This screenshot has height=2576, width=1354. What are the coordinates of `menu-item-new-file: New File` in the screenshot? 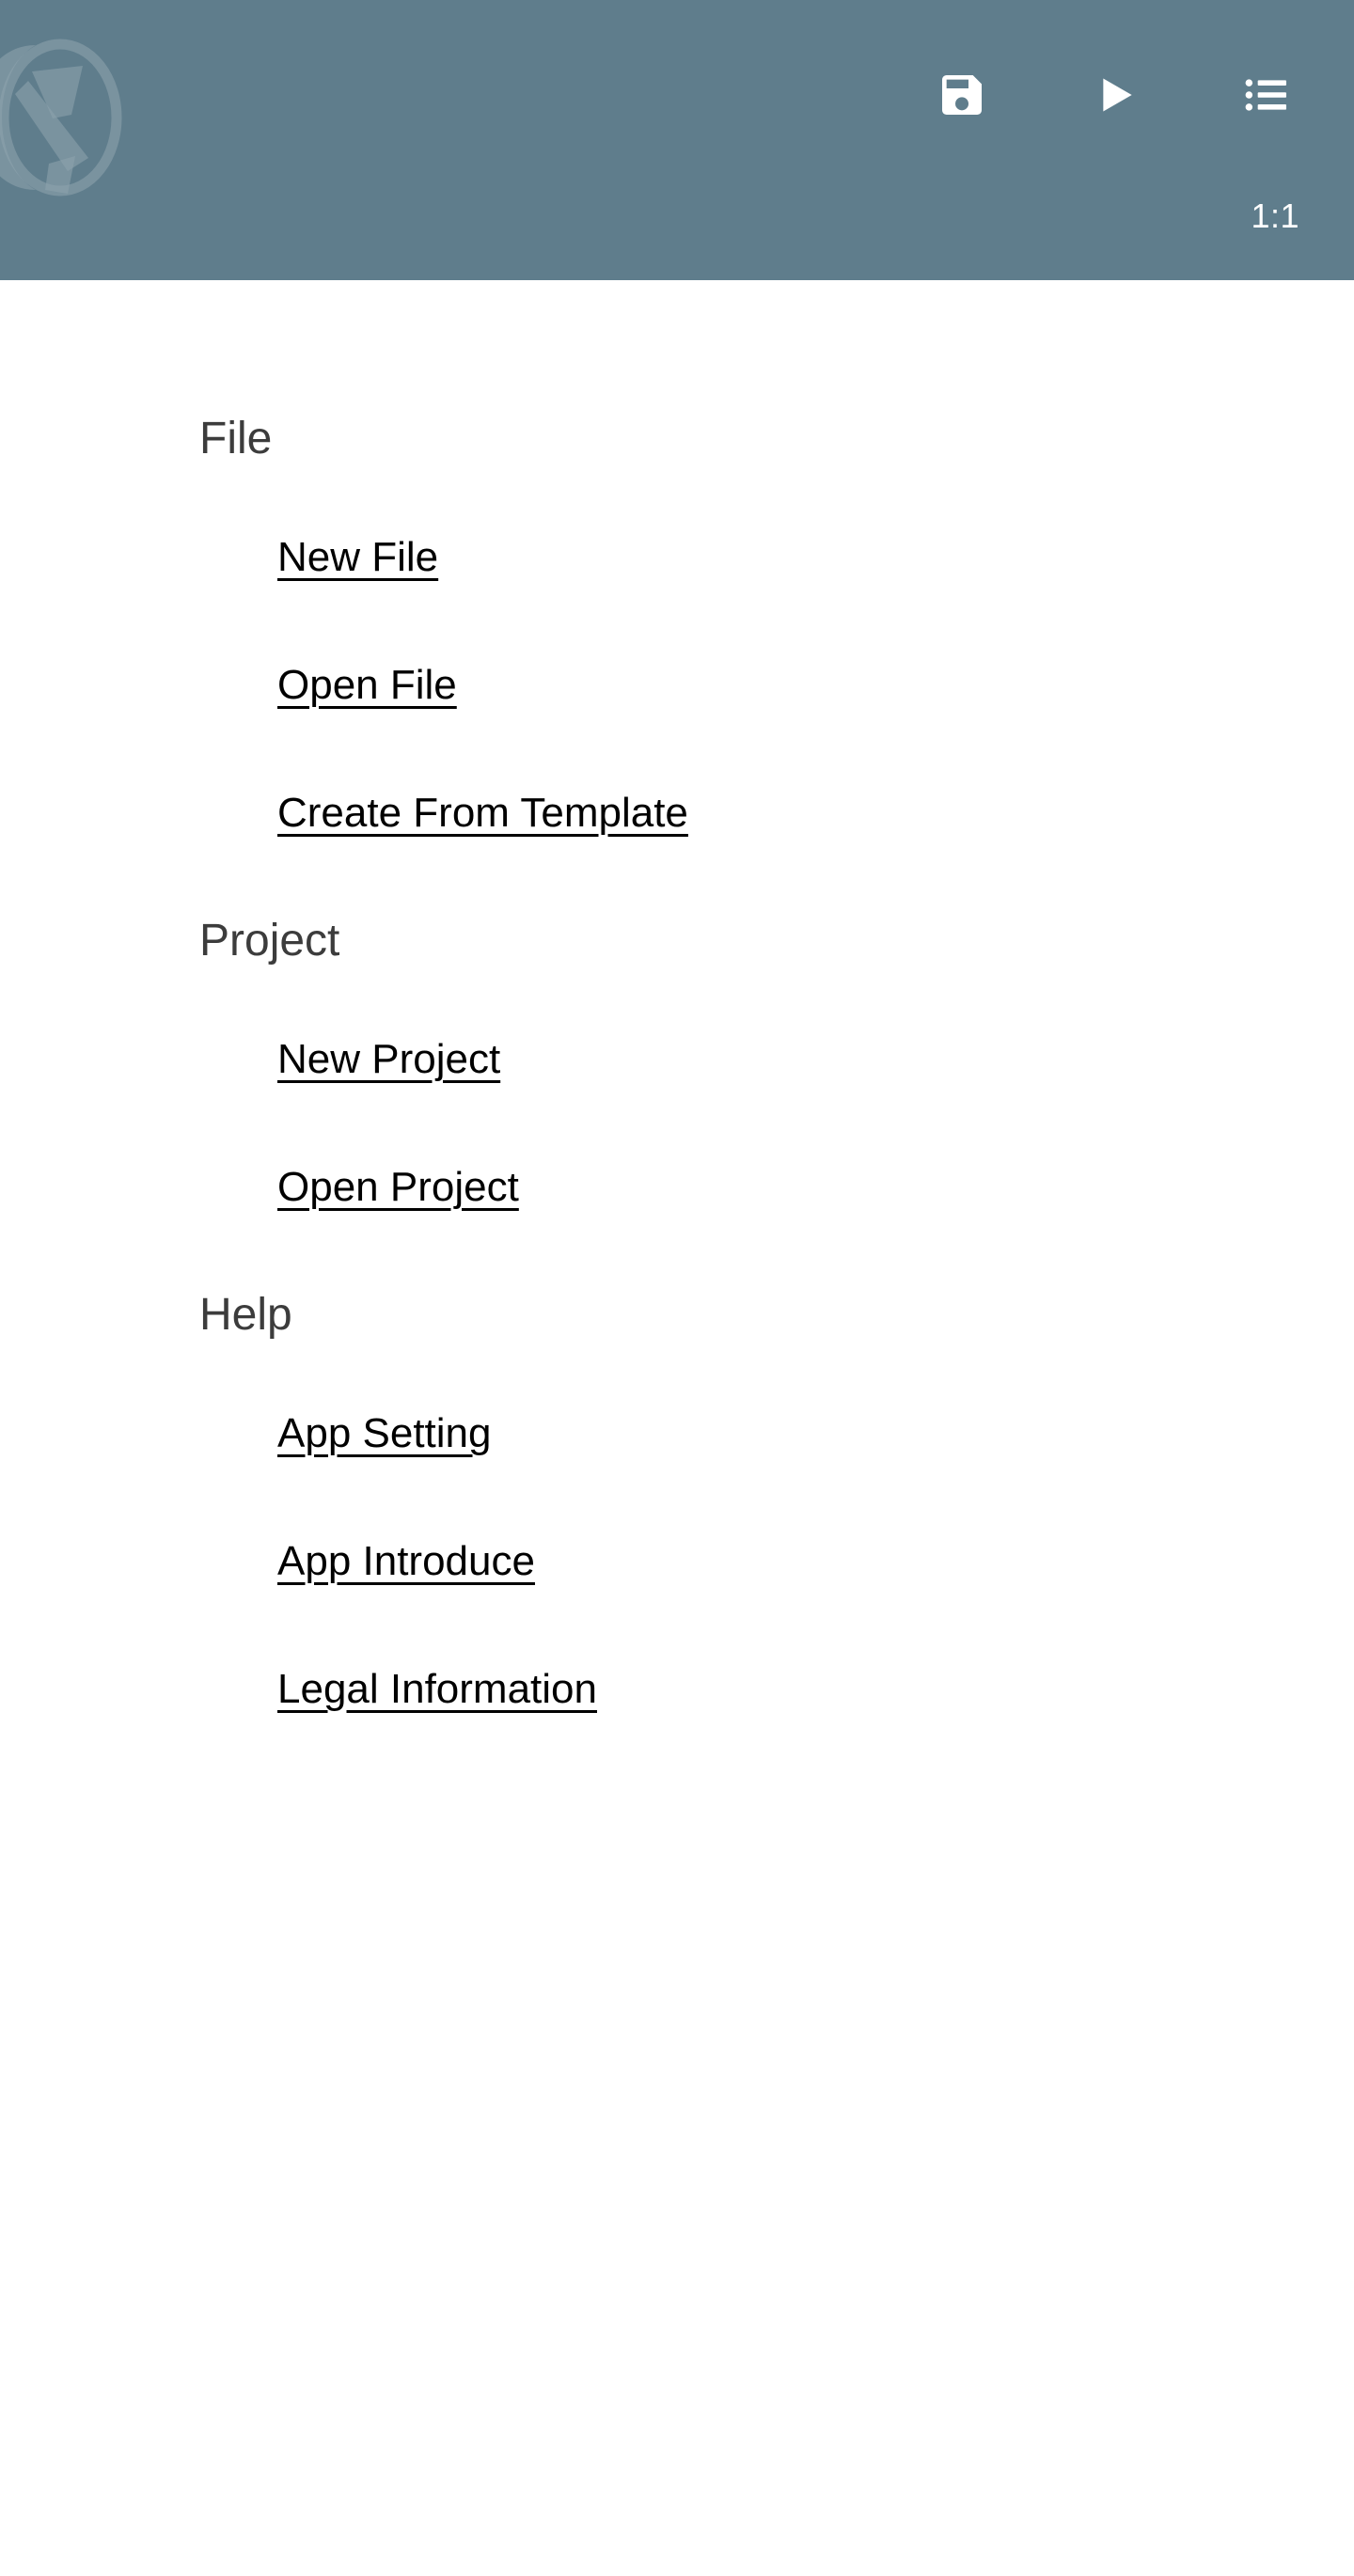 It's located at (677, 562).